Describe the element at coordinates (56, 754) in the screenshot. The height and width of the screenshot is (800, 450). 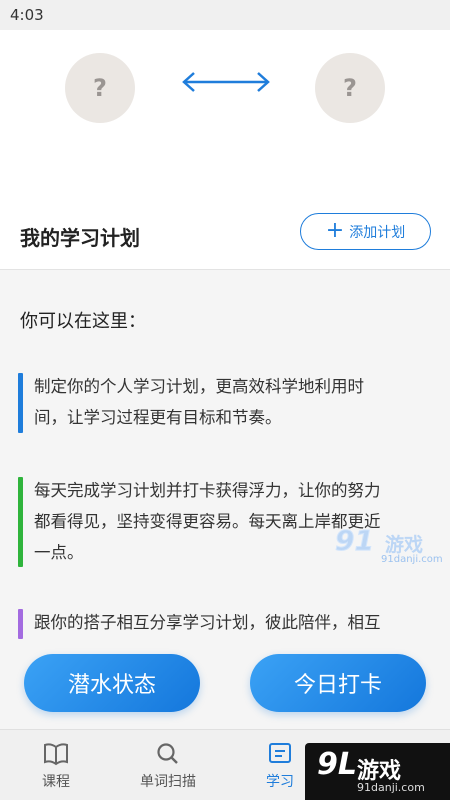
I see `book-icon` at that location.